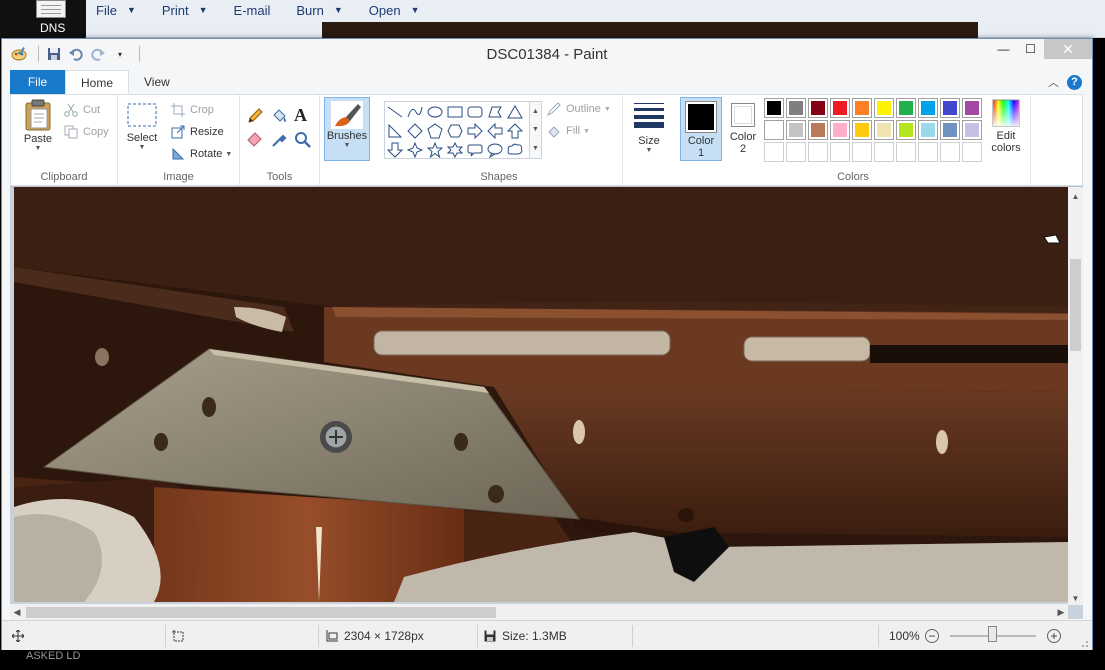  What do you see at coordinates (319, 10) in the screenshot?
I see `bg-menu-burn: Burn ▼` at bounding box center [319, 10].